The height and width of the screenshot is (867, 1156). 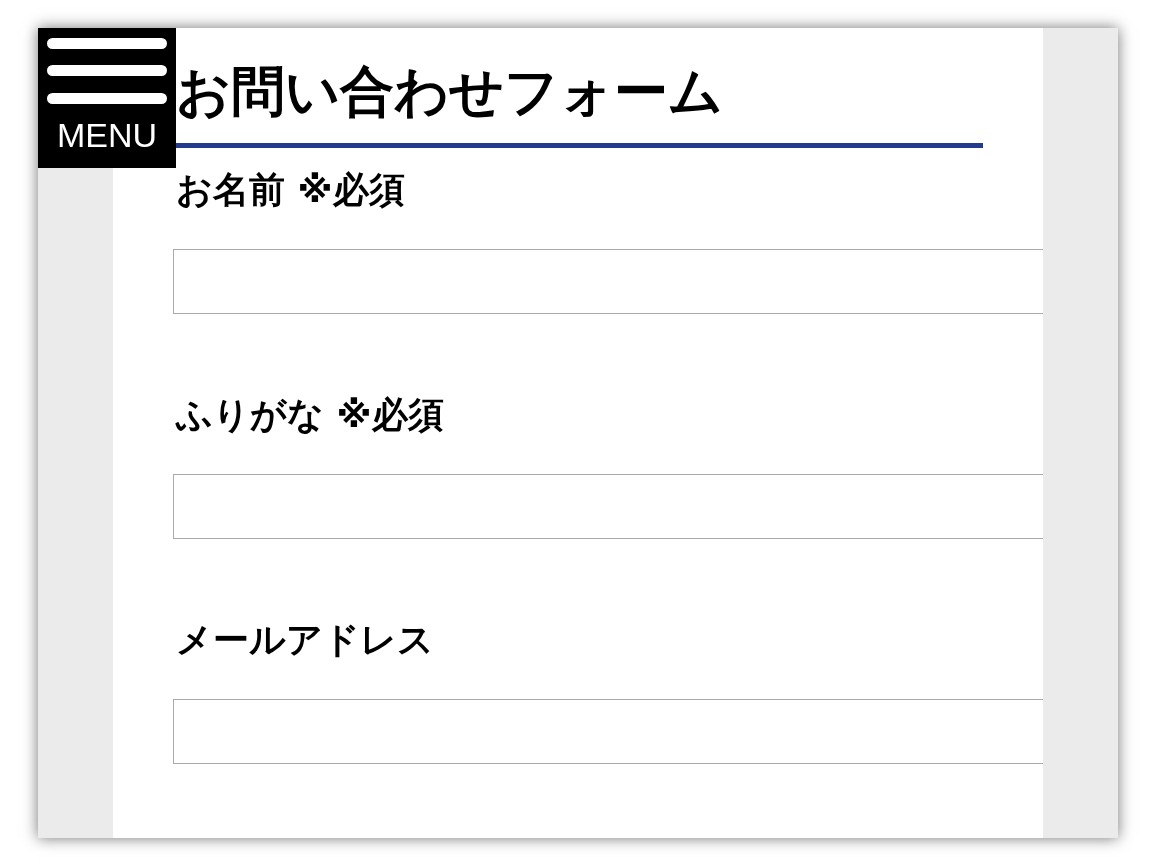 I want to click on field-label: ふりがな ※必須, so click(x=310, y=414).